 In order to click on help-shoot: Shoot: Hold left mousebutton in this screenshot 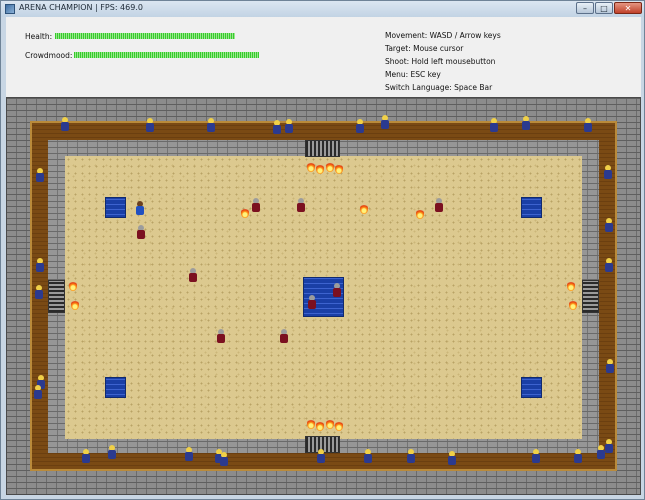, I will do `click(440, 61)`.